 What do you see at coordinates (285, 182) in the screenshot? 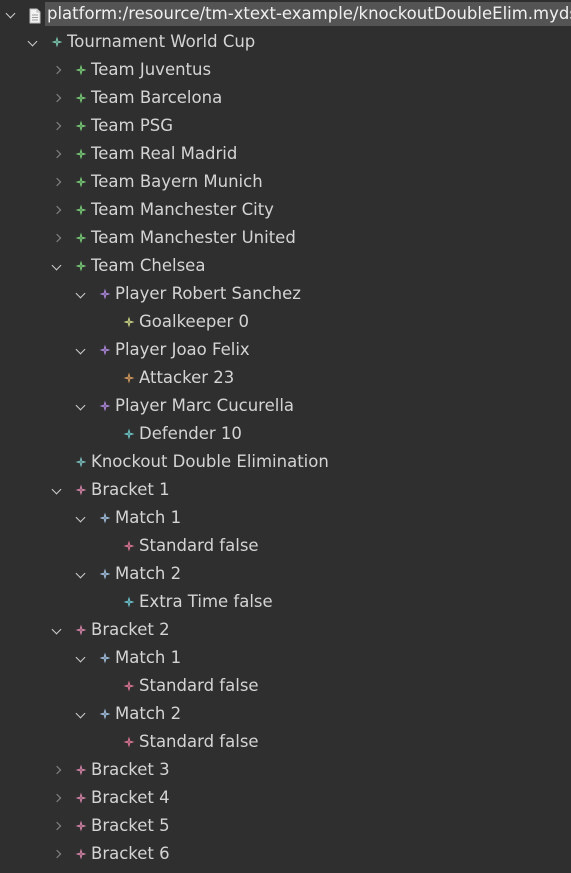
I see `tree-row: Team Bayern Munich` at bounding box center [285, 182].